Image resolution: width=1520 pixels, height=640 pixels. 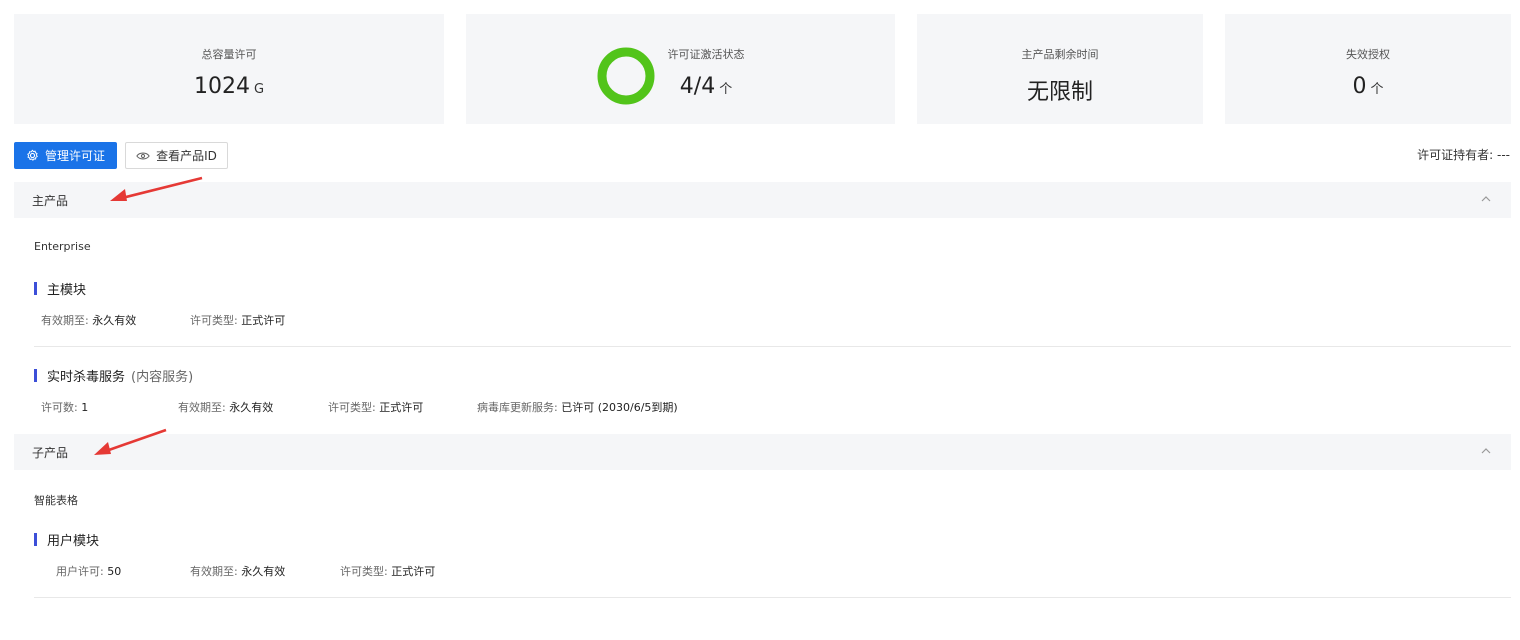 What do you see at coordinates (1359, 86) in the screenshot?
I see `stat-value: 0` at bounding box center [1359, 86].